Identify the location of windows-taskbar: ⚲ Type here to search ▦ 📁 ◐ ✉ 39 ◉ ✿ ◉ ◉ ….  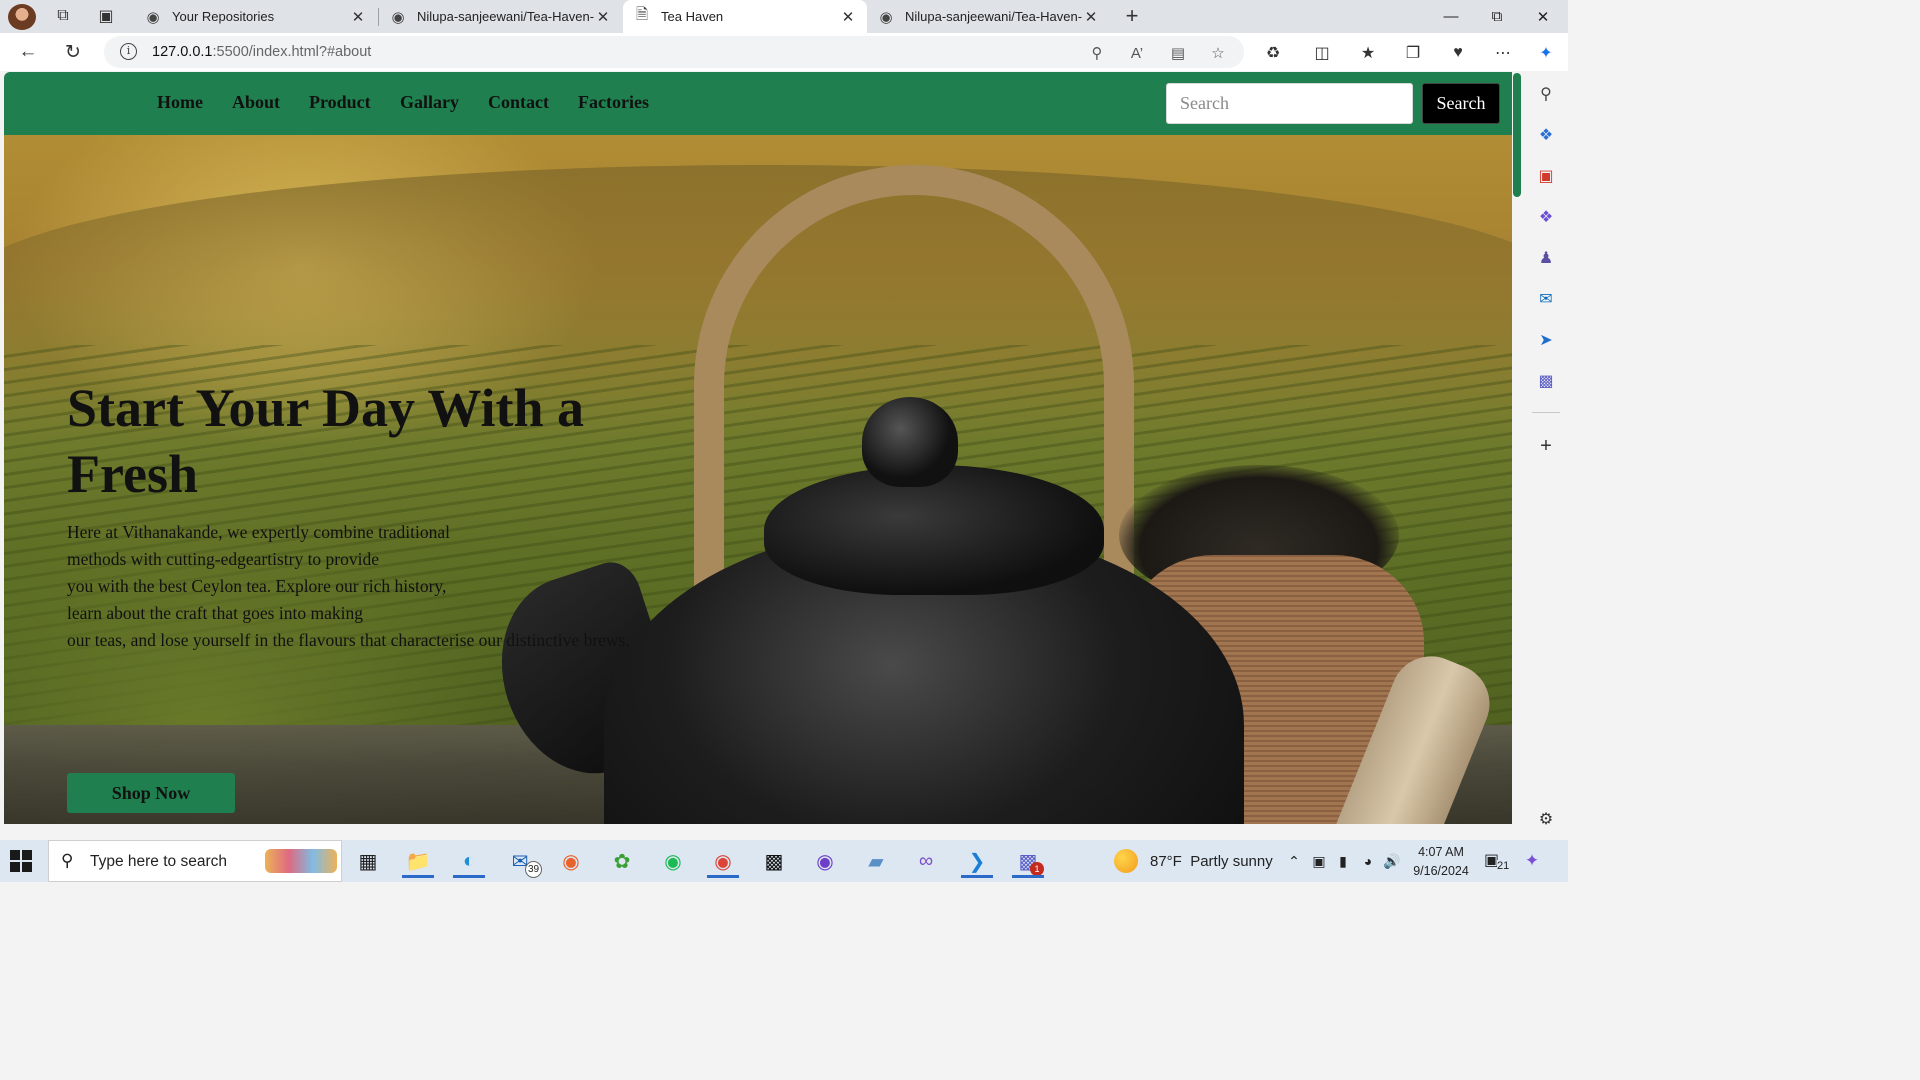
(784, 861).